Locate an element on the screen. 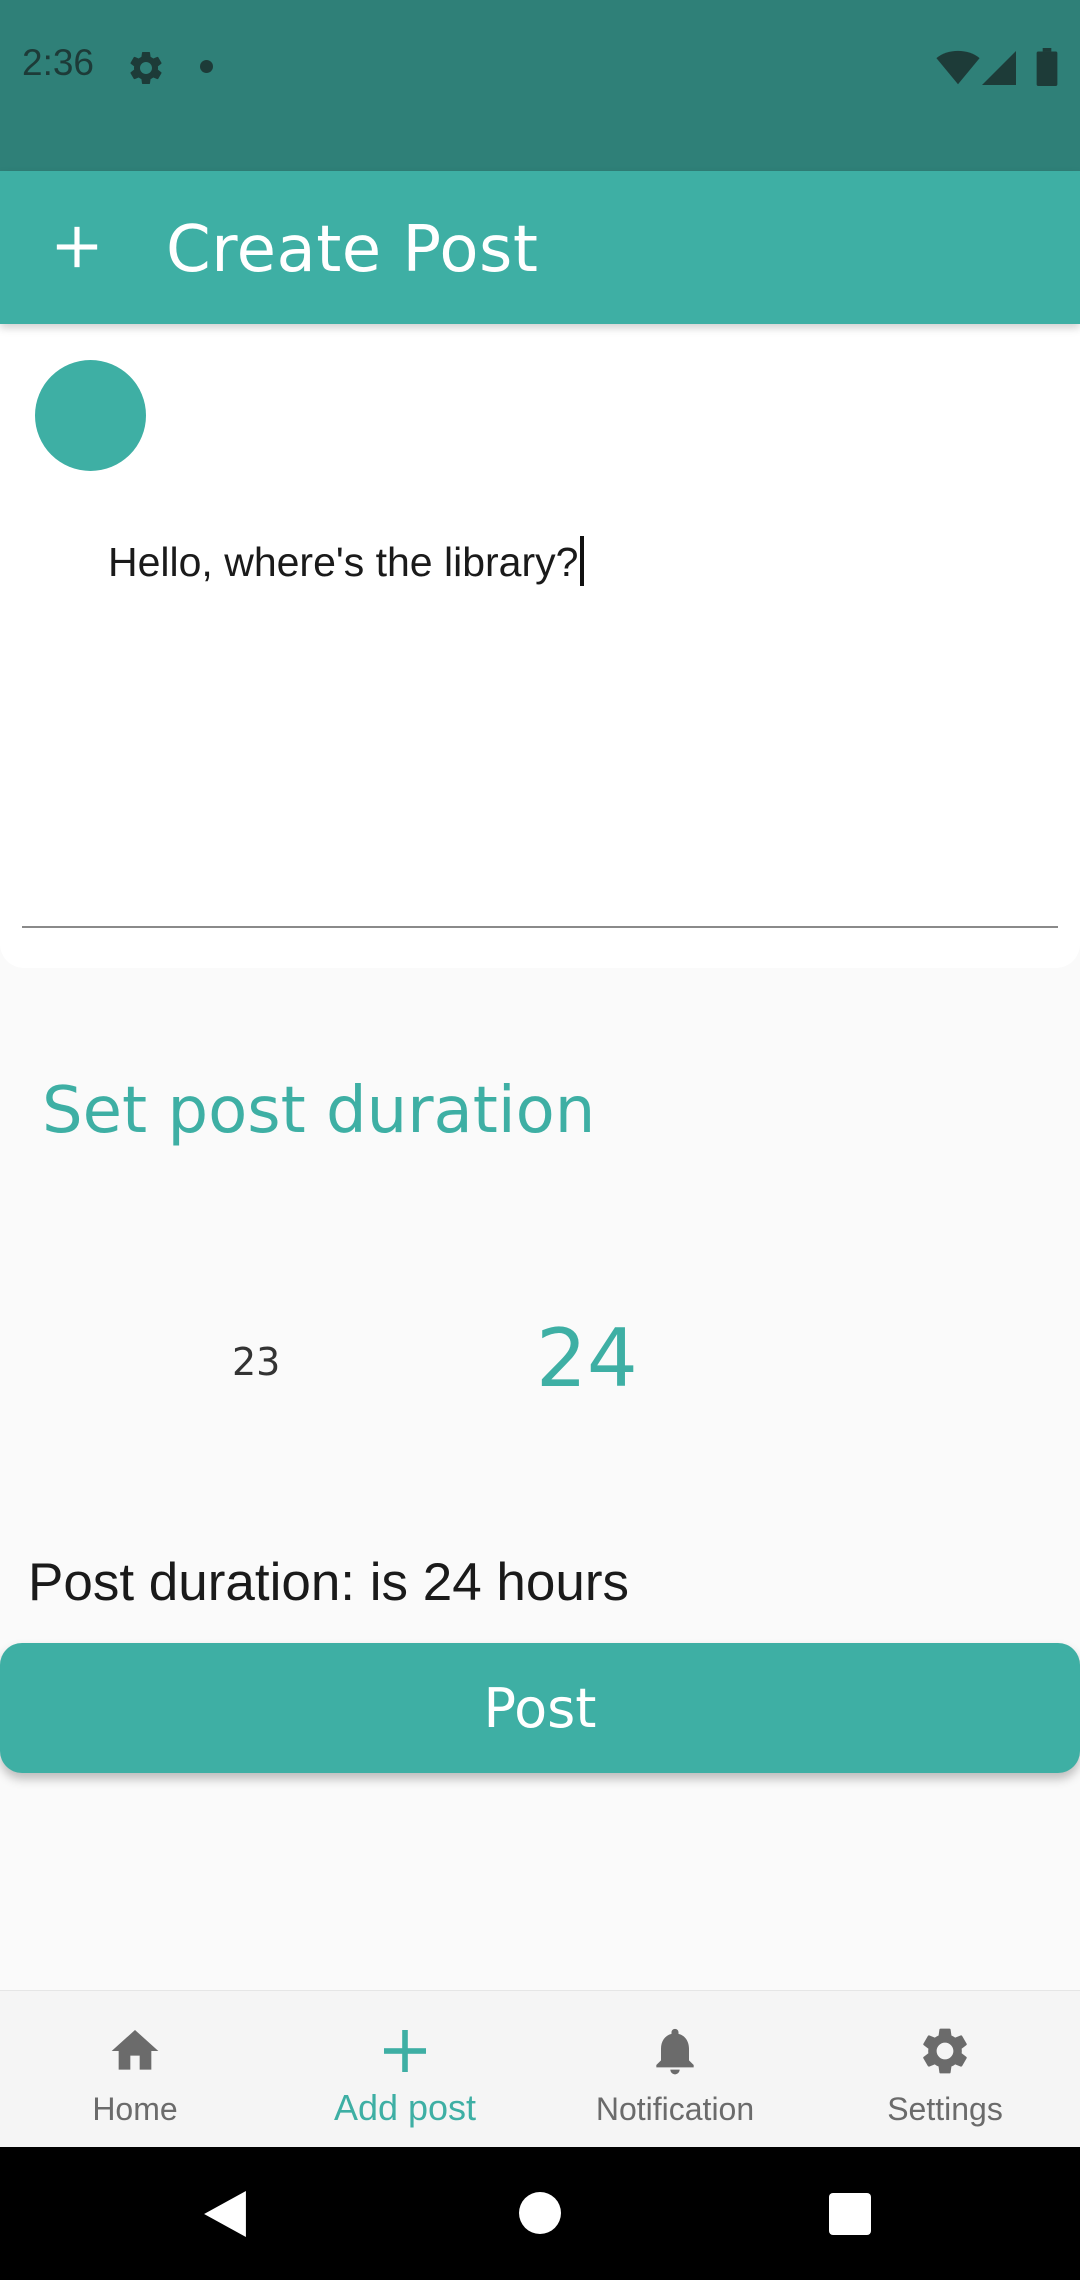 The image size is (1080, 2280). wifi-icon is located at coordinates (958, 67).